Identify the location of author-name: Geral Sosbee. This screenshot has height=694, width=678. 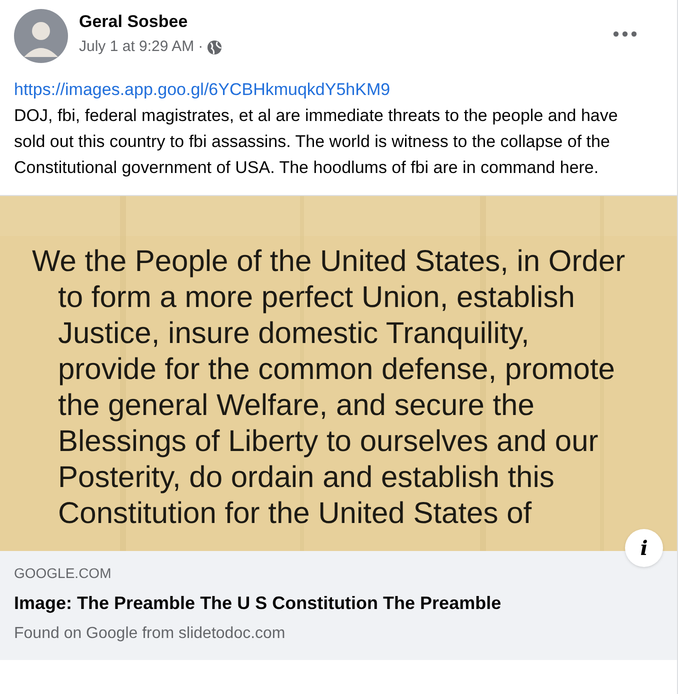
(150, 22).